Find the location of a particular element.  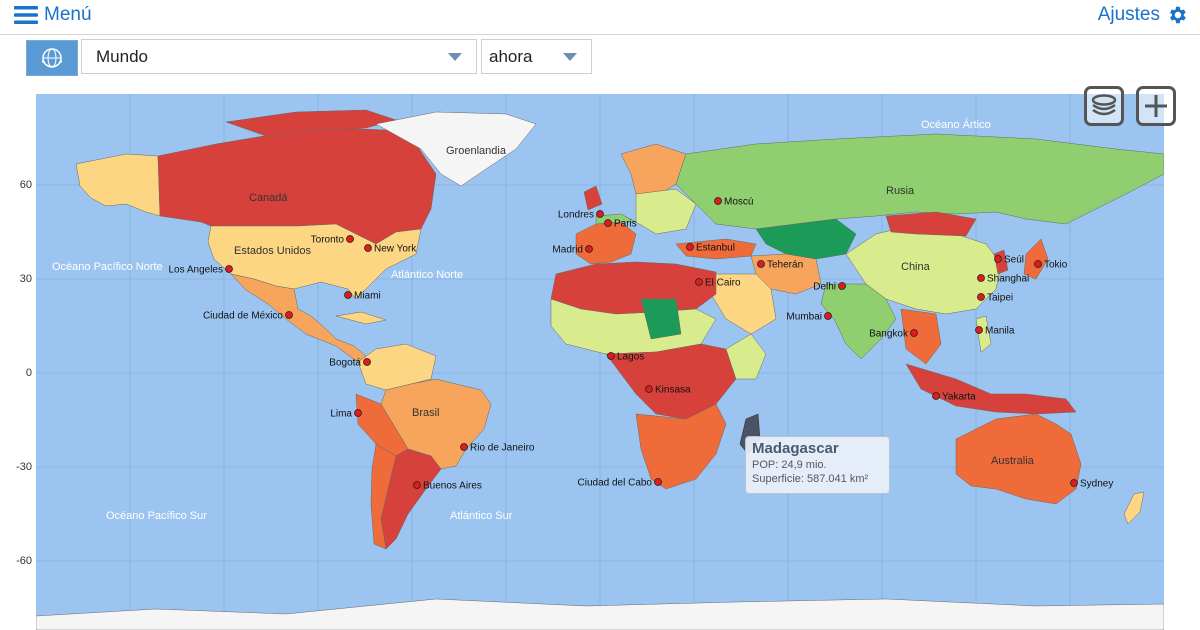

city-label-taipei: Taipei is located at coordinates (1000, 298).